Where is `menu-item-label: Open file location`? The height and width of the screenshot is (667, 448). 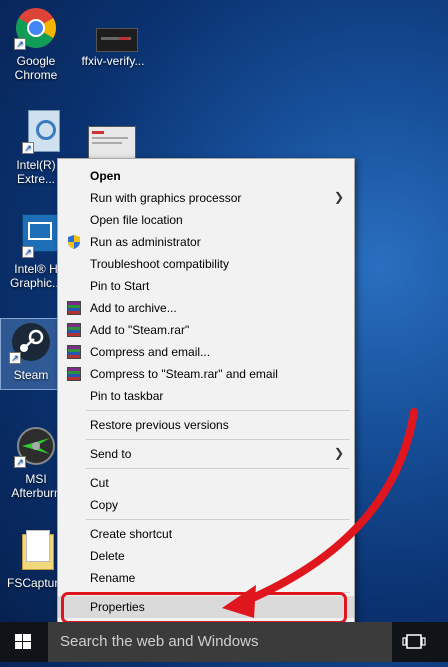
menu-item-label: Open file location is located at coordinates (136, 220).